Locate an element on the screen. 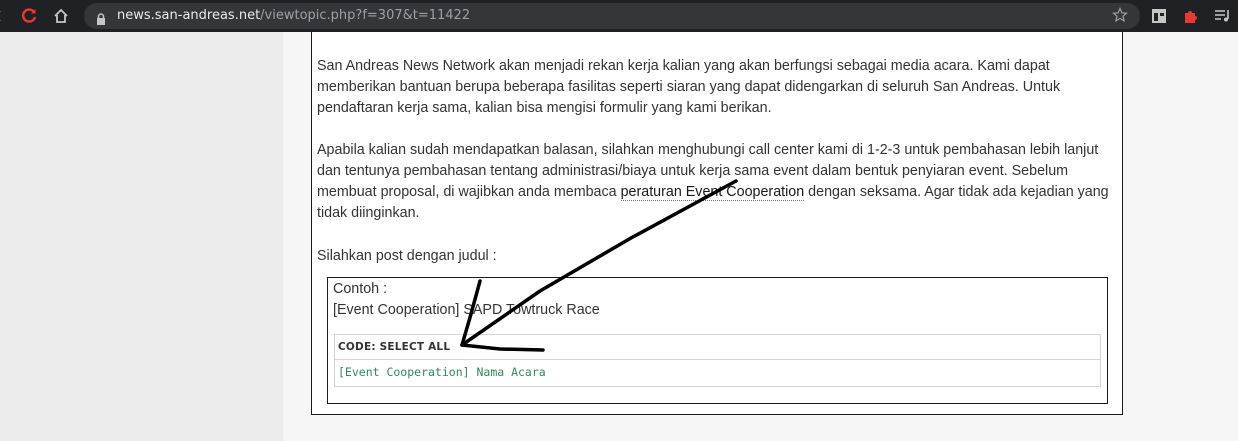  url-host: news.san-andreas.net is located at coordinates (189, 15).